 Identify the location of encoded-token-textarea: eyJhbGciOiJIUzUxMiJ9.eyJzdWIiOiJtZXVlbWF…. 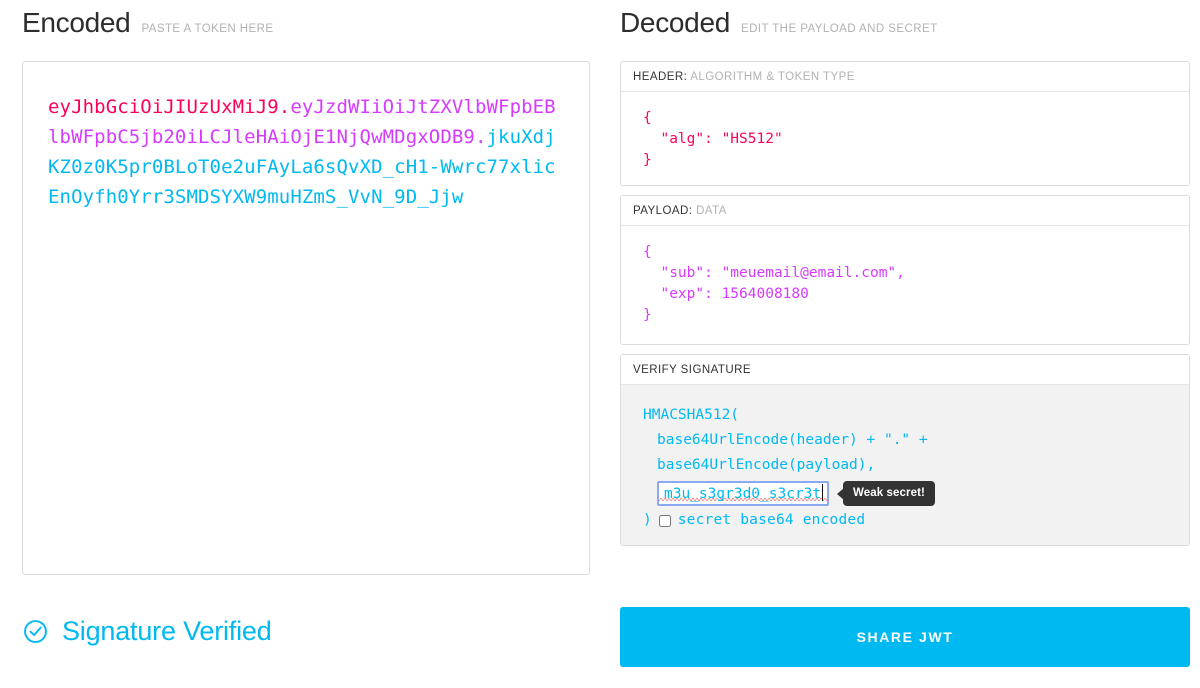
(306, 147).